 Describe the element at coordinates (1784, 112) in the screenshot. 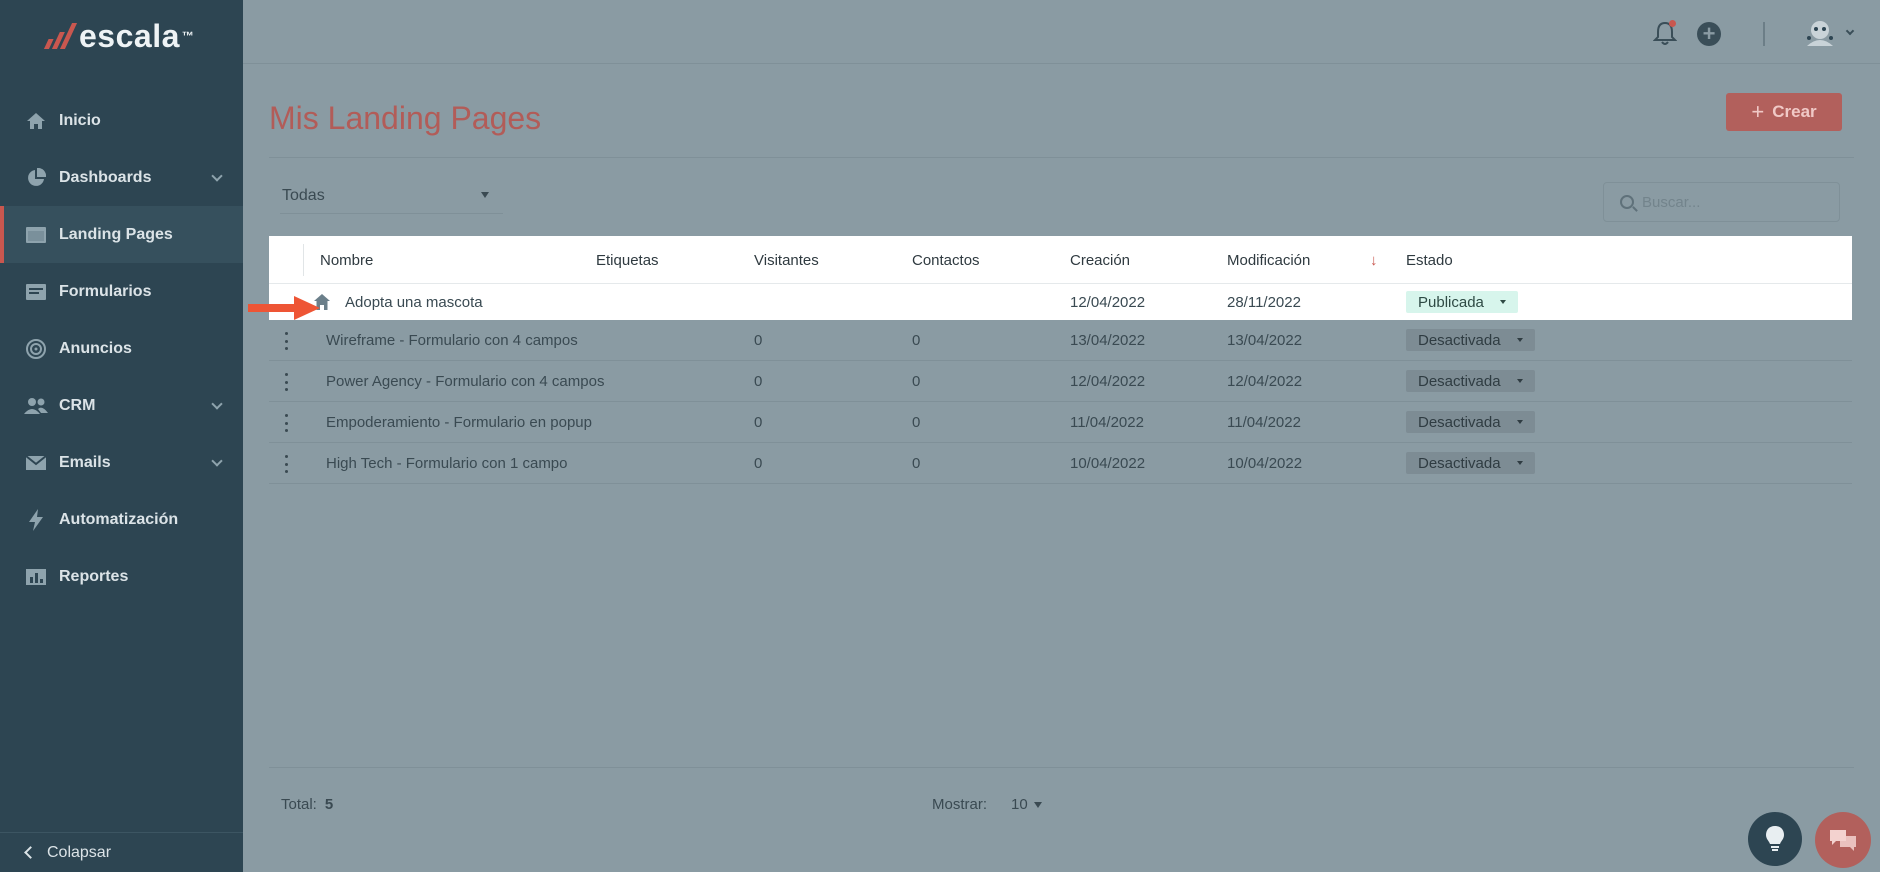

I see `create-button: + Crear` at that location.